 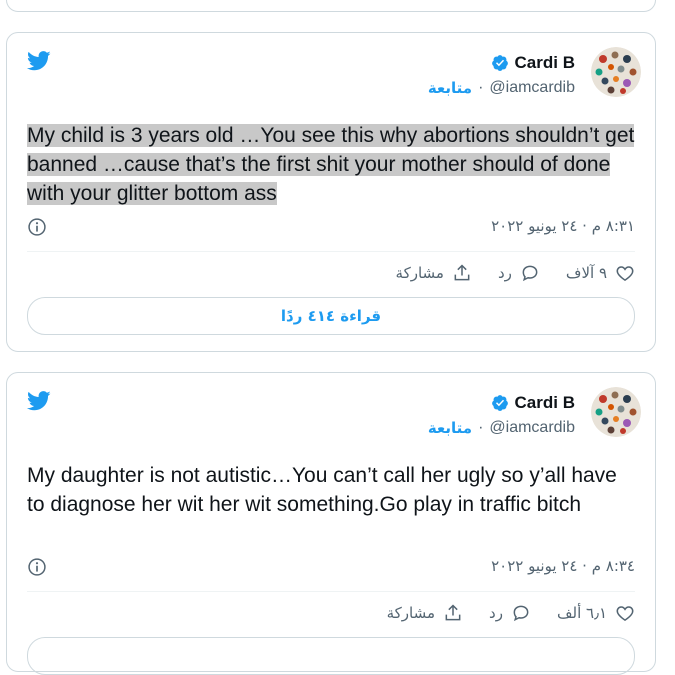 I want to click on tweet-timestamp: ٨:٣٤ م · ٢٤ يونيو ٢٠٢٢, so click(x=563, y=566).